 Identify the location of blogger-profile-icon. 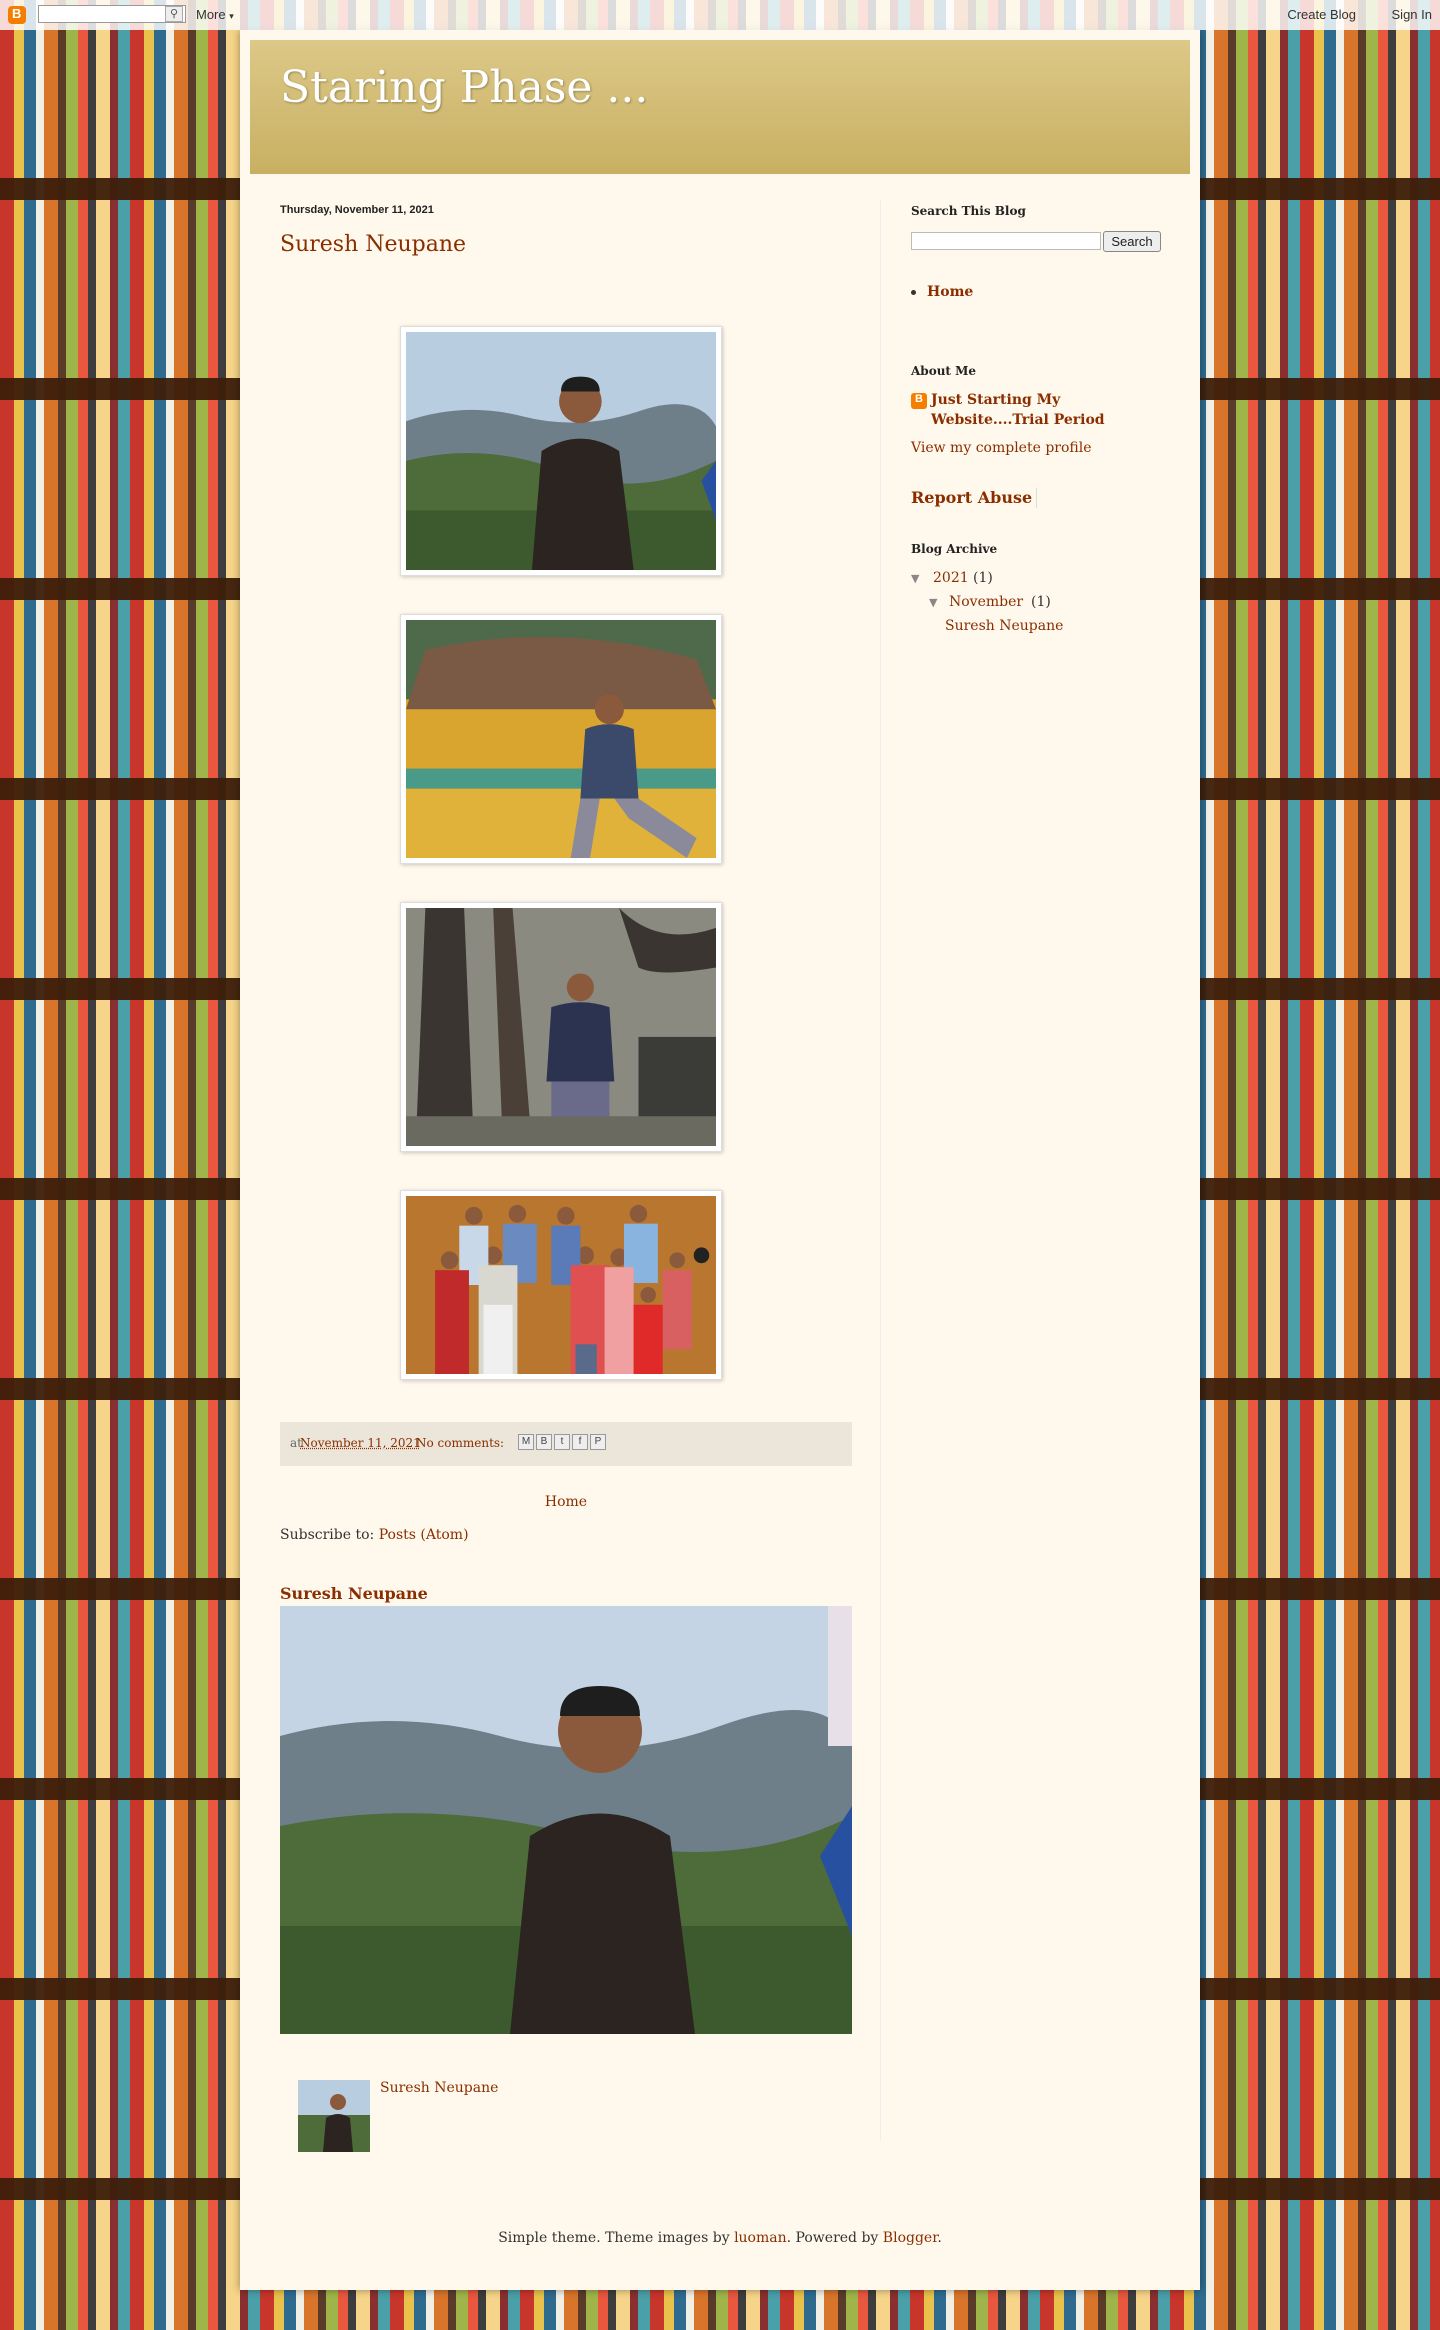
(919, 401).